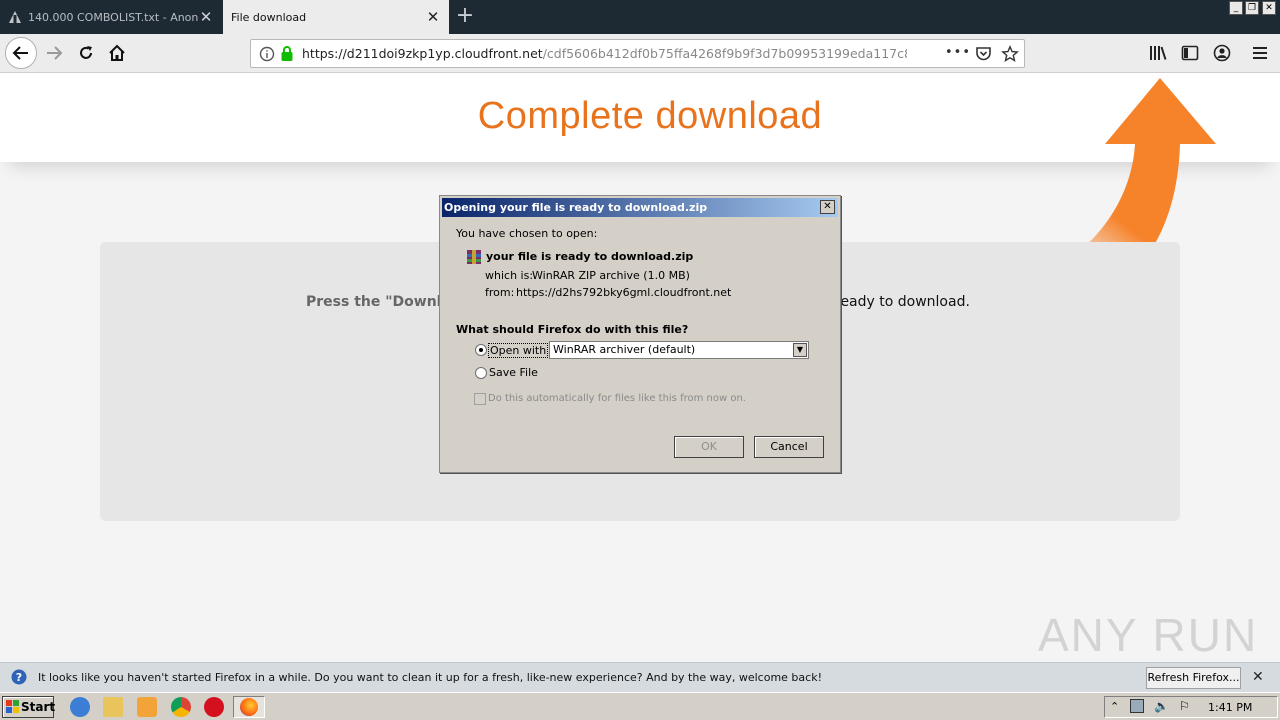 The height and width of the screenshot is (720, 1280). I want to click on file-type: WinRAR ZIP archive (1.0 MB), so click(611, 275).